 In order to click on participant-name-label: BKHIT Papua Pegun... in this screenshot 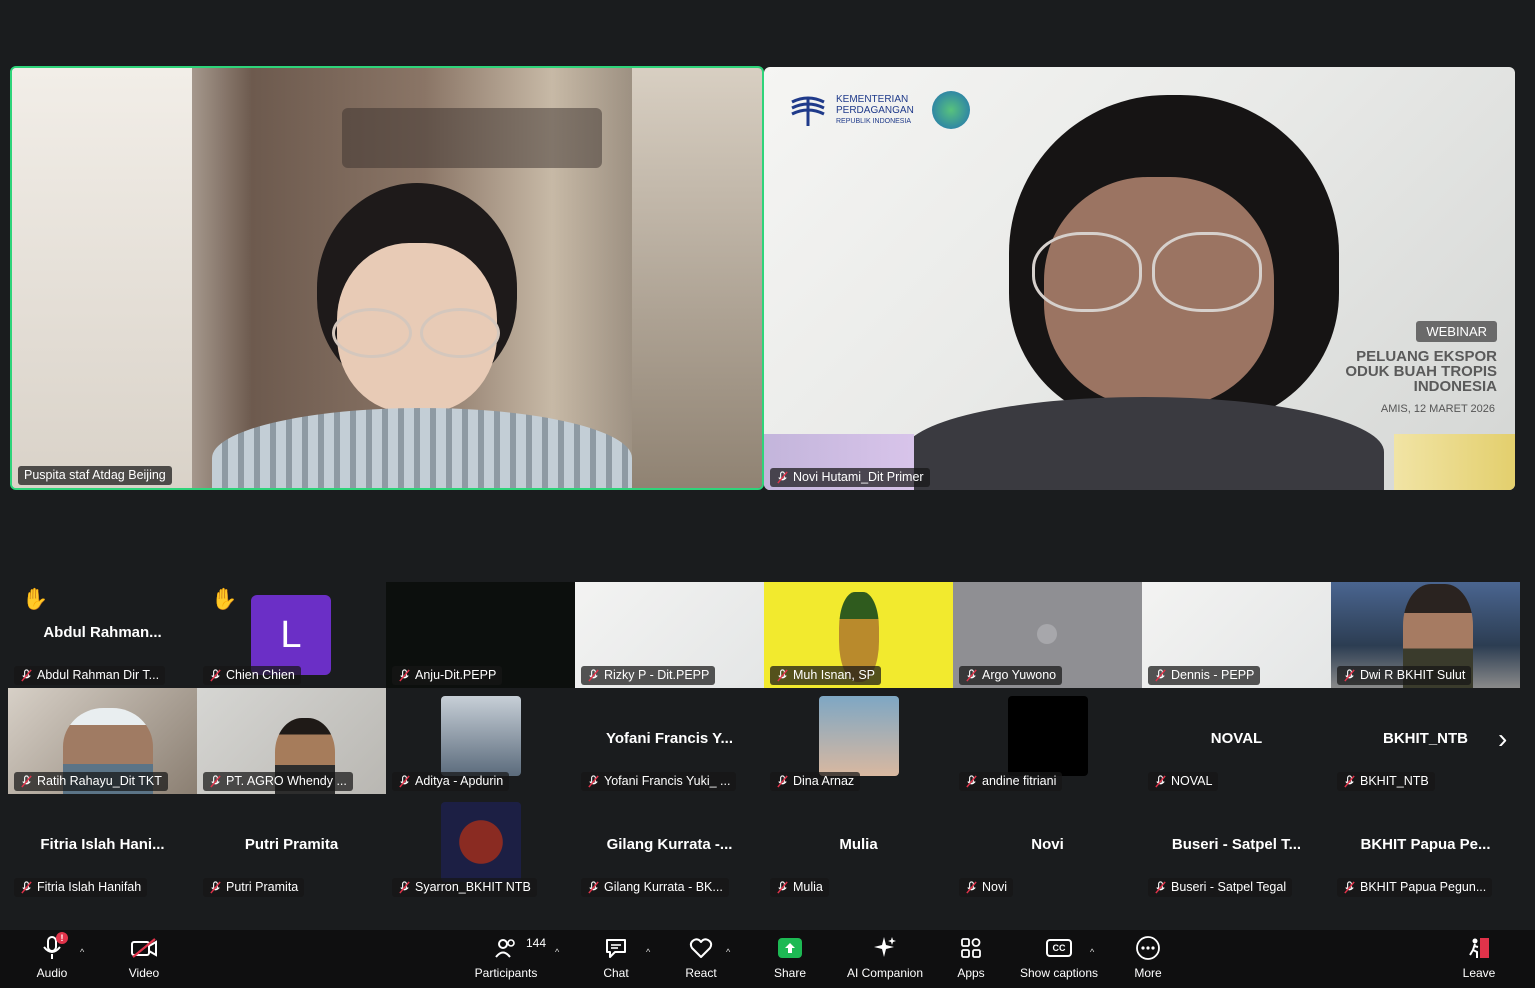, I will do `click(1415, 887)`.